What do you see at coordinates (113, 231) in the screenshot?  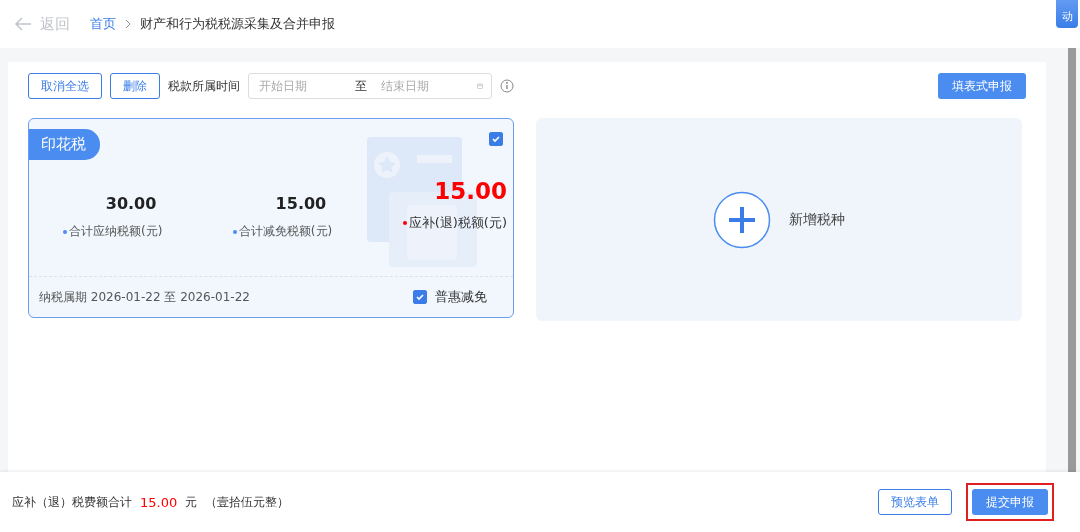 I see `amount-label: 合计应纳税额(元)` at bounding box center [113, 231].